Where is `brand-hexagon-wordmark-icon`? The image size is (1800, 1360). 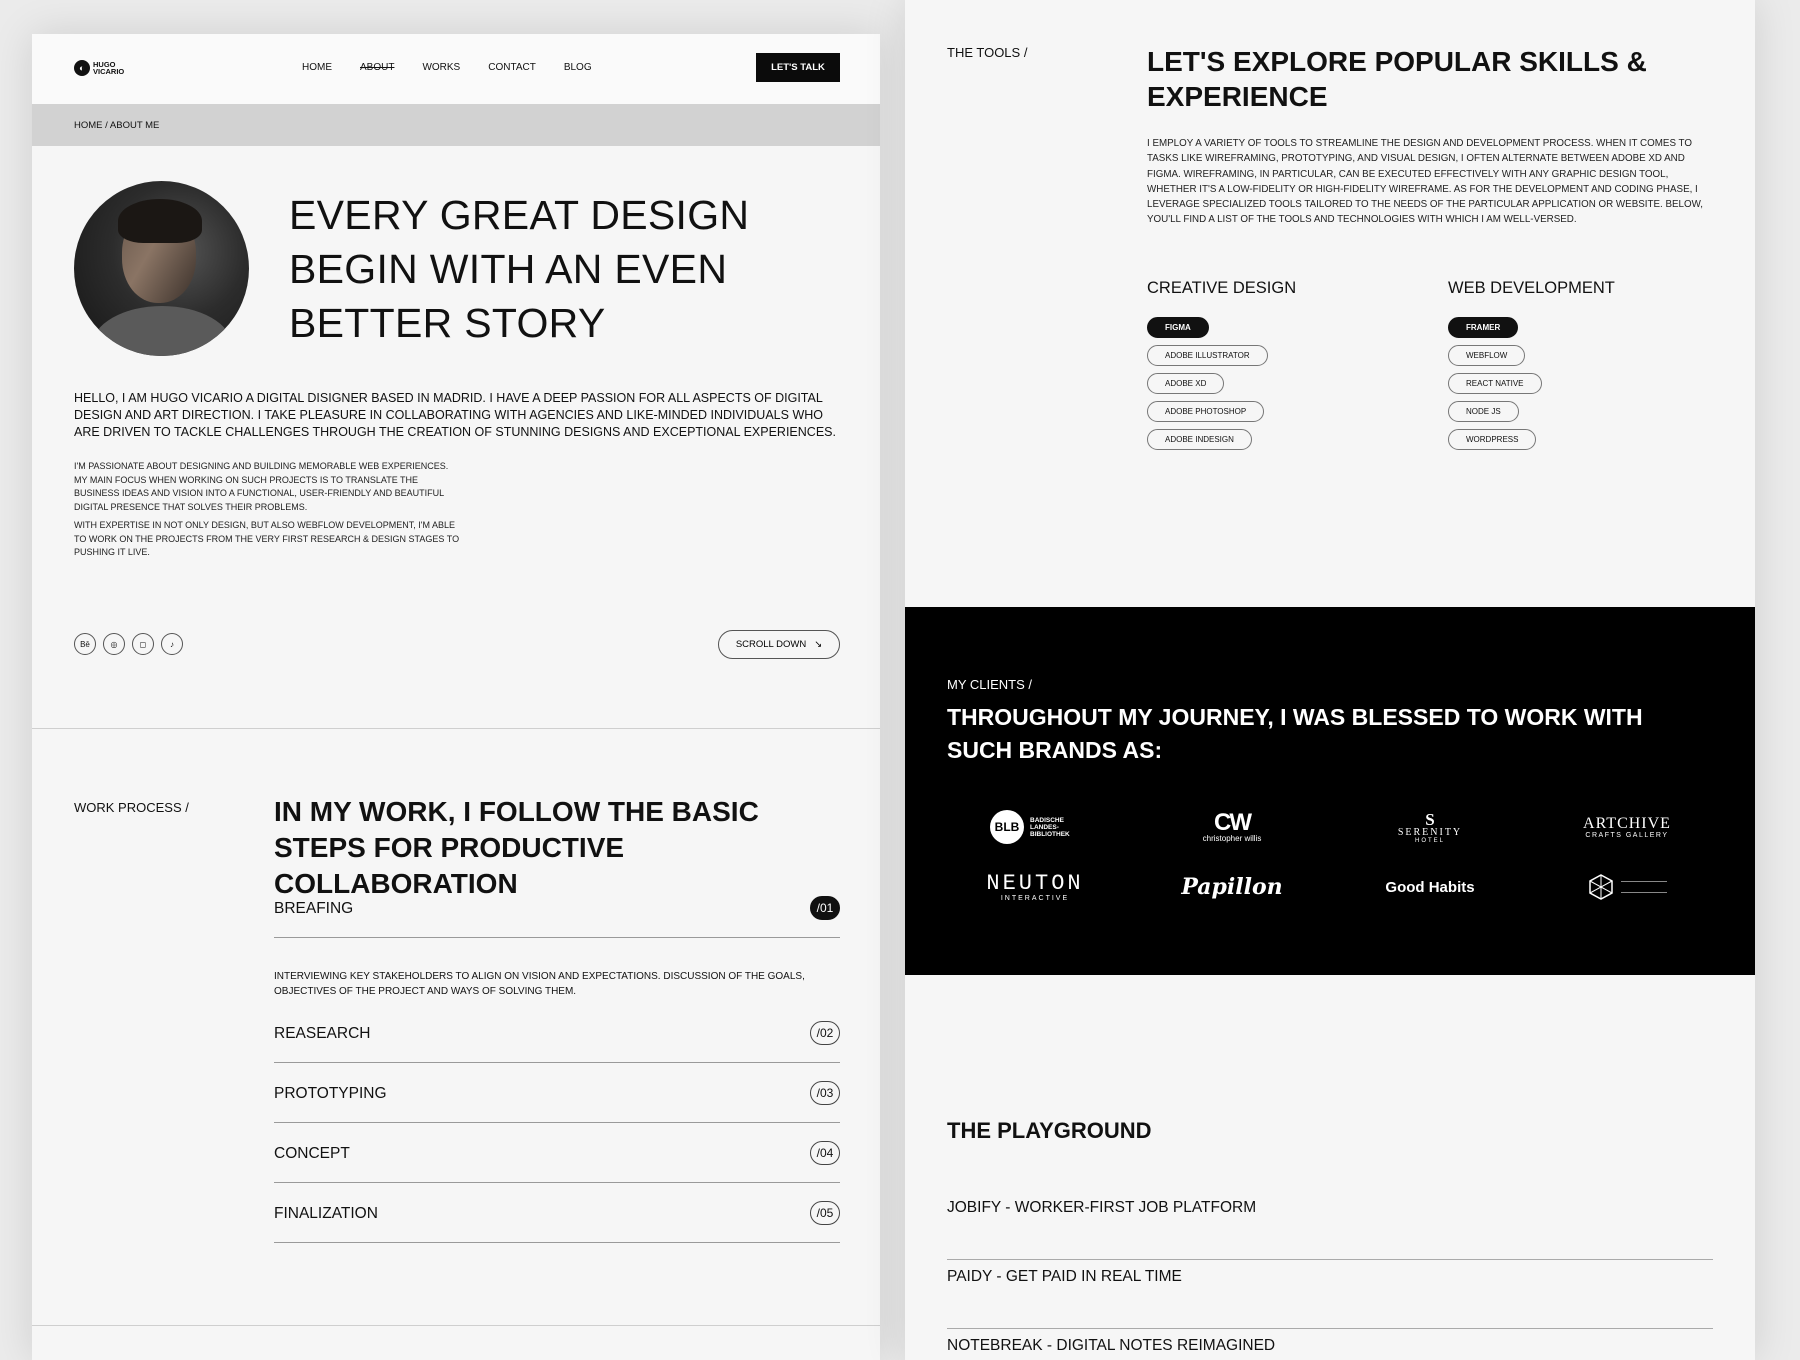 brand-hexagon-wordmark-icon is located at coordinates (1644, 887).